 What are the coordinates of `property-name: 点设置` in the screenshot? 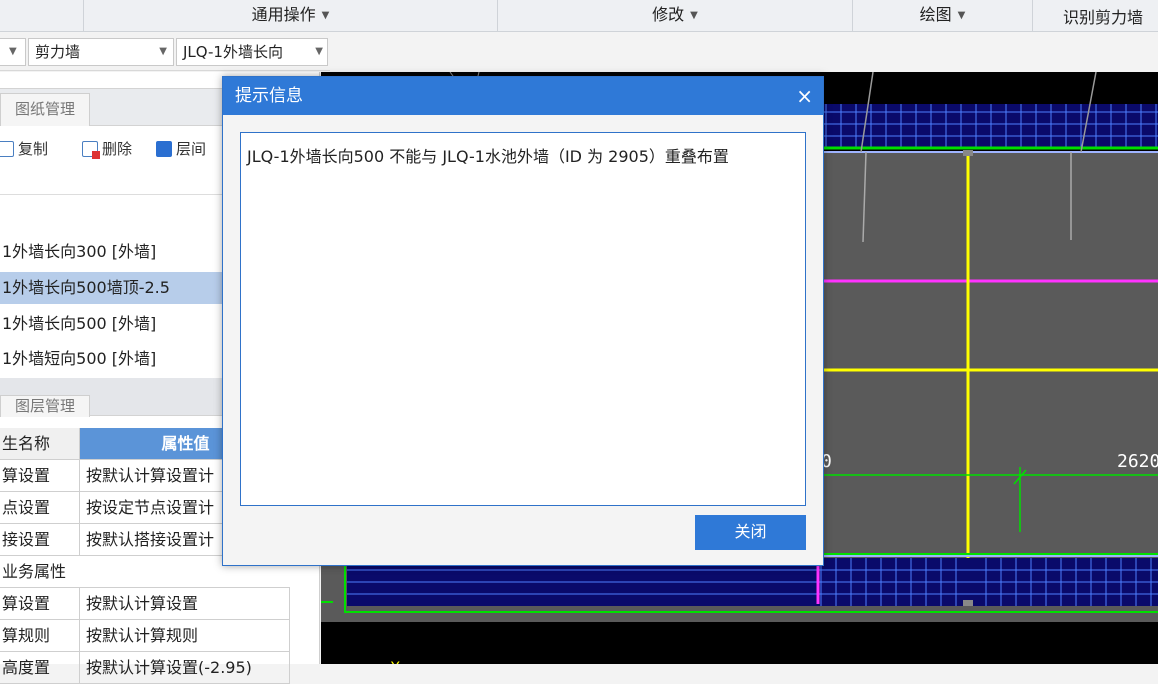 It's located at (40, 507).